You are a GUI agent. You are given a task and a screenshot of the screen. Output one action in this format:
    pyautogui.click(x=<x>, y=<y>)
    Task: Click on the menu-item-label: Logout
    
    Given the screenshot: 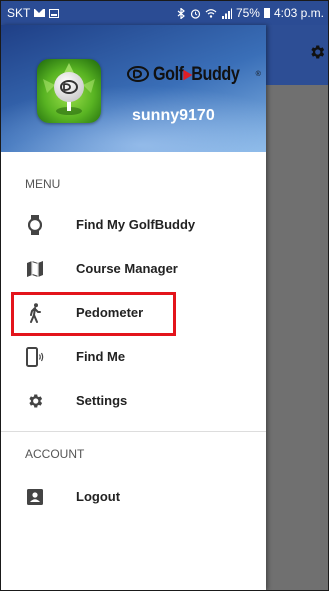 What is the action you would take?
    pyautogui.click(x=98, y=496)
    